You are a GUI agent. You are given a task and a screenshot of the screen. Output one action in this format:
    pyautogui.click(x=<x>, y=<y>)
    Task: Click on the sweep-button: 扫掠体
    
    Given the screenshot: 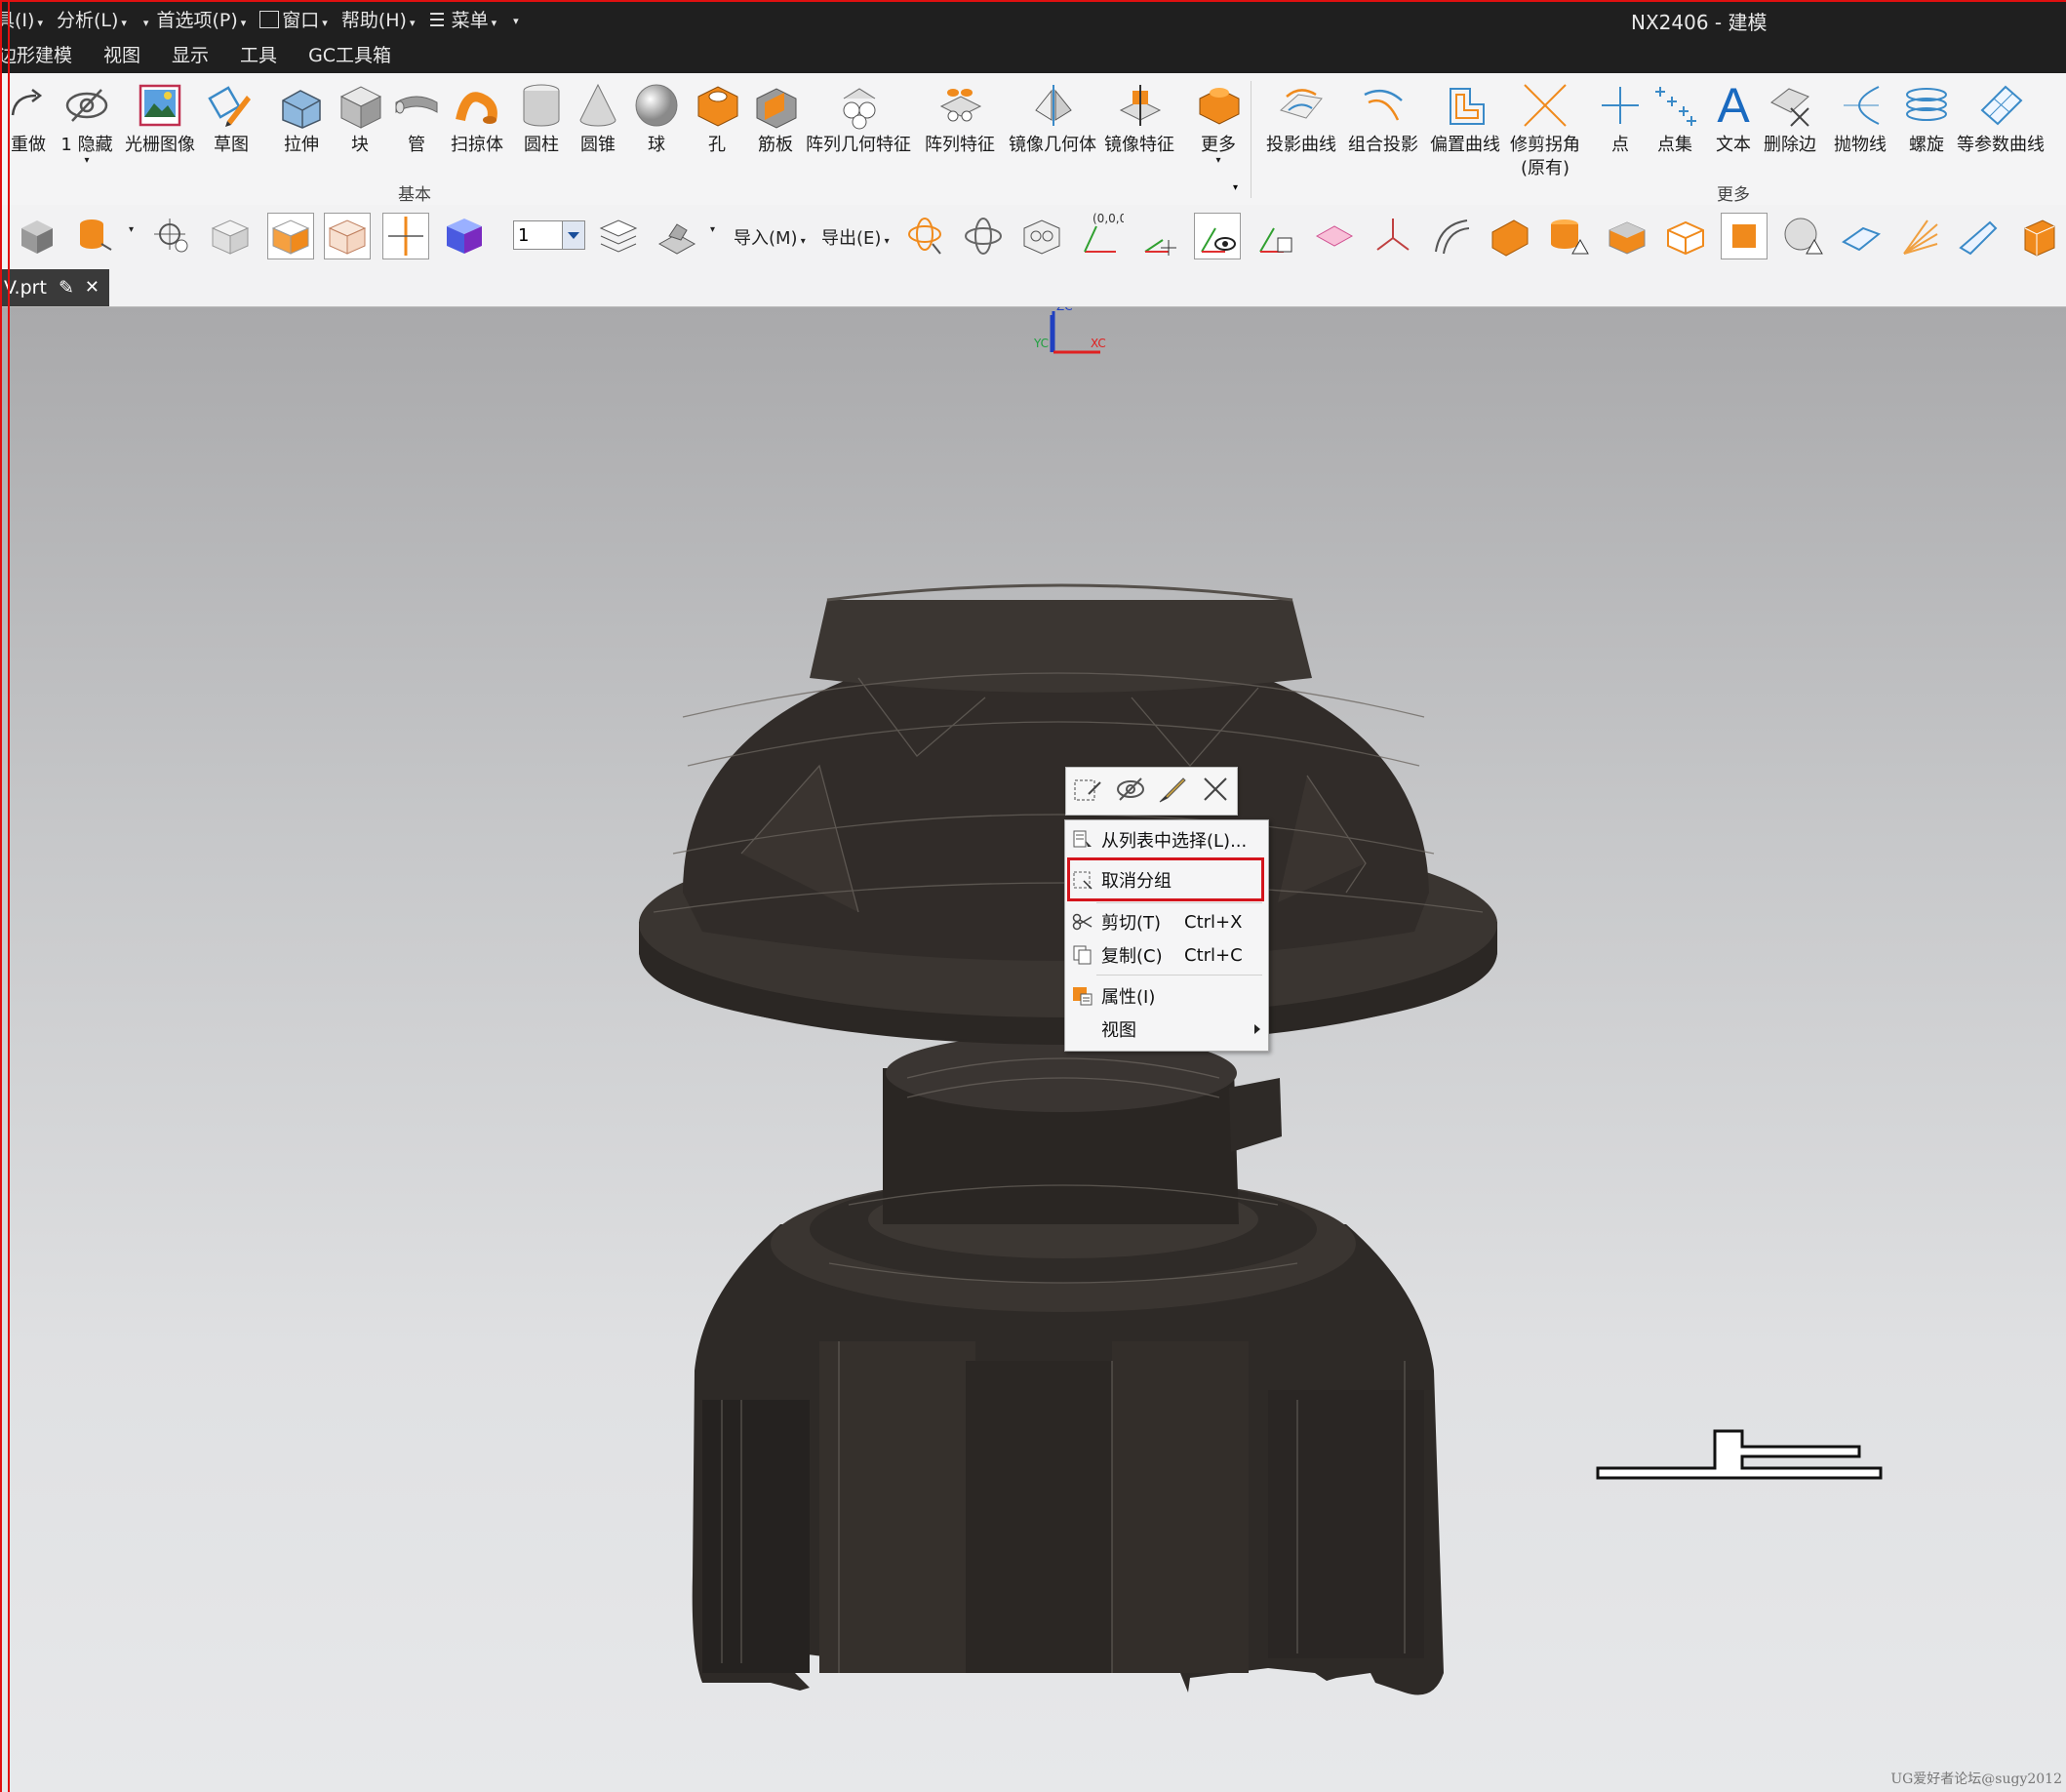 What is the action you would take?
    pyautogui.click(x=477, y=118)
    